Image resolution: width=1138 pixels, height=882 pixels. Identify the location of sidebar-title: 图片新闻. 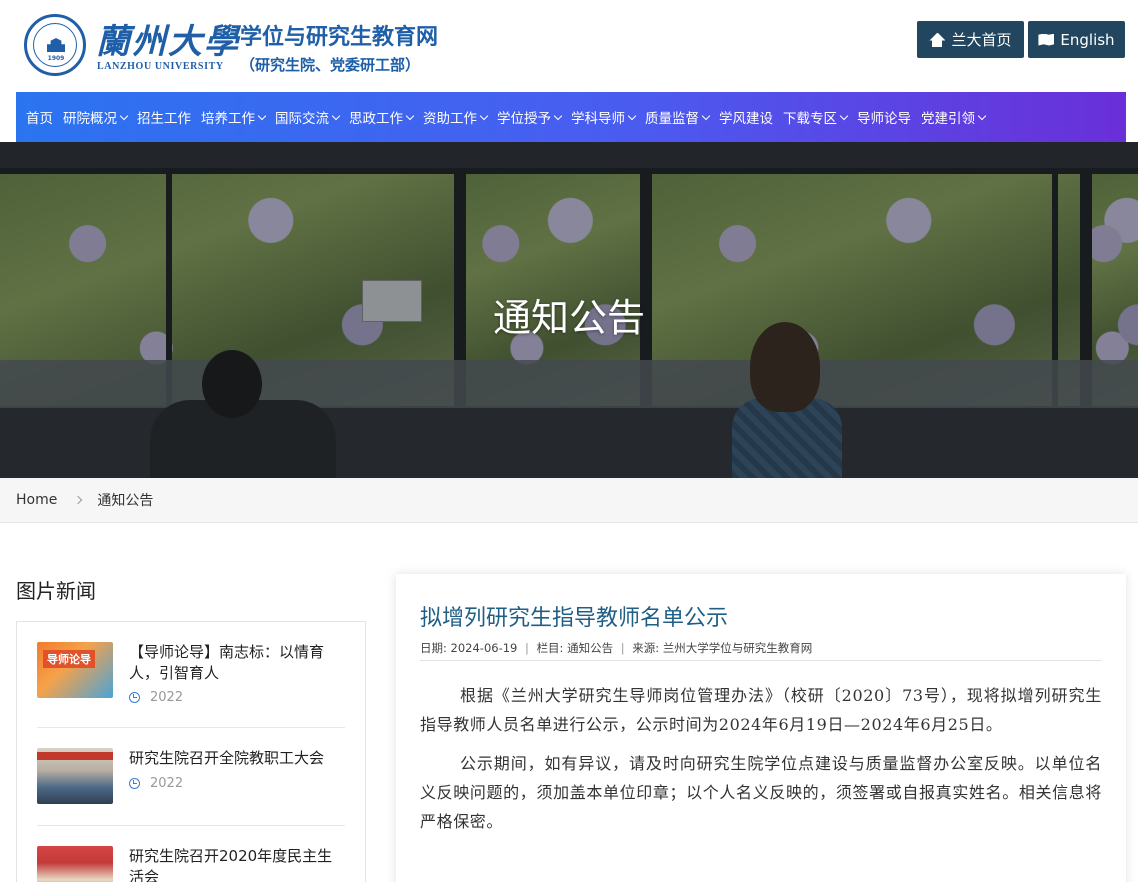
(56, 591).